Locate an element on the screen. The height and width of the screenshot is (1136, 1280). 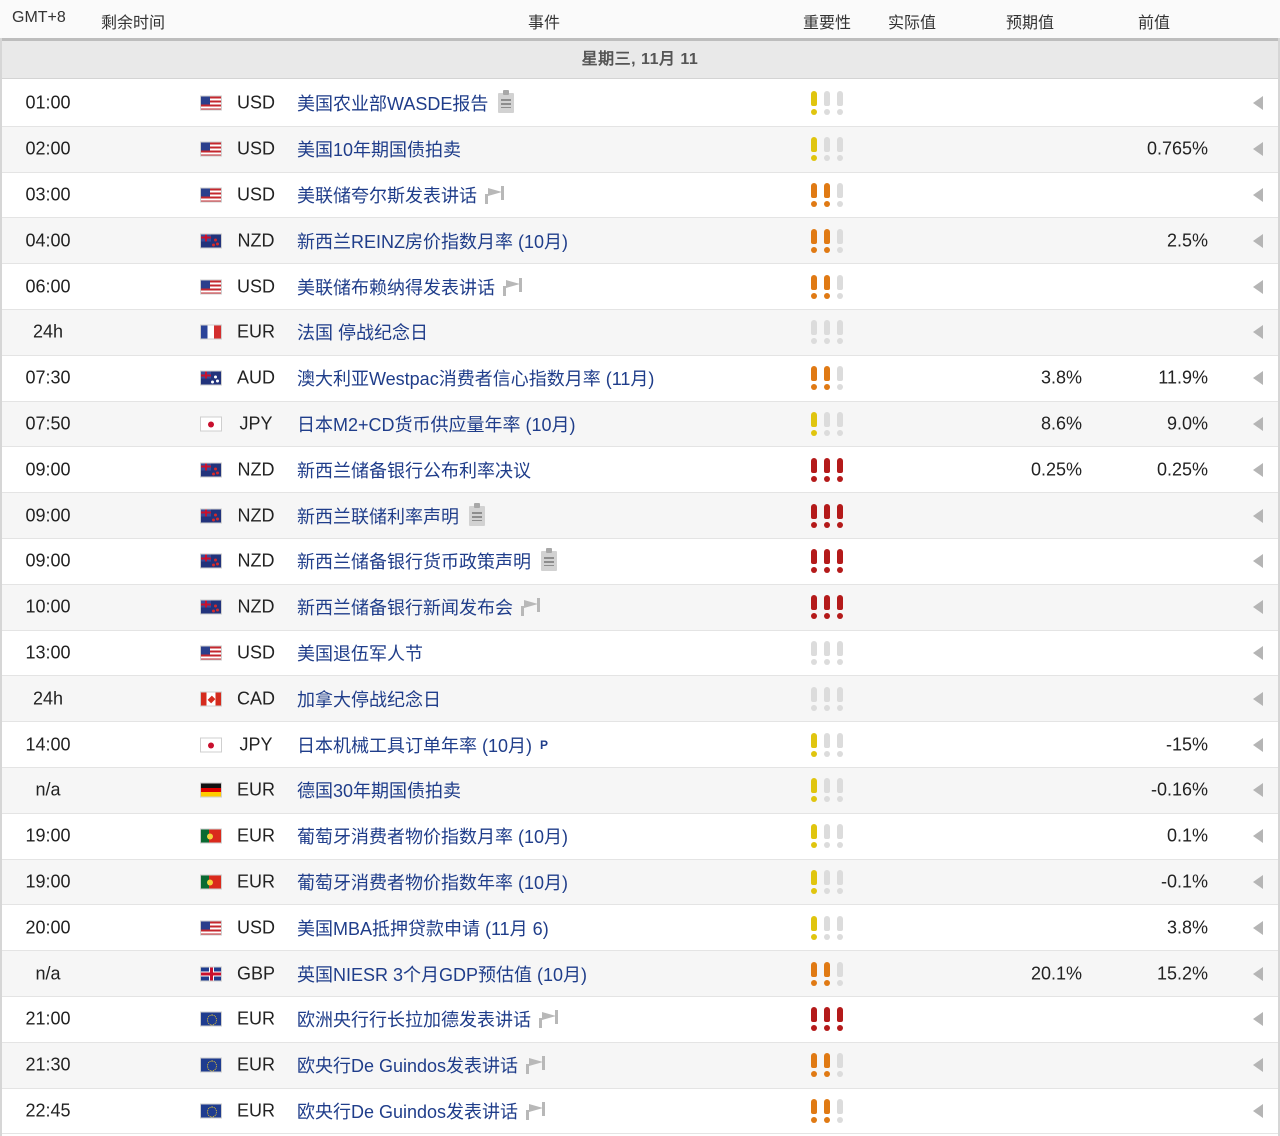
event-title: 新西兰储备银行公布利率决议 is located at coordinates (414, 470).